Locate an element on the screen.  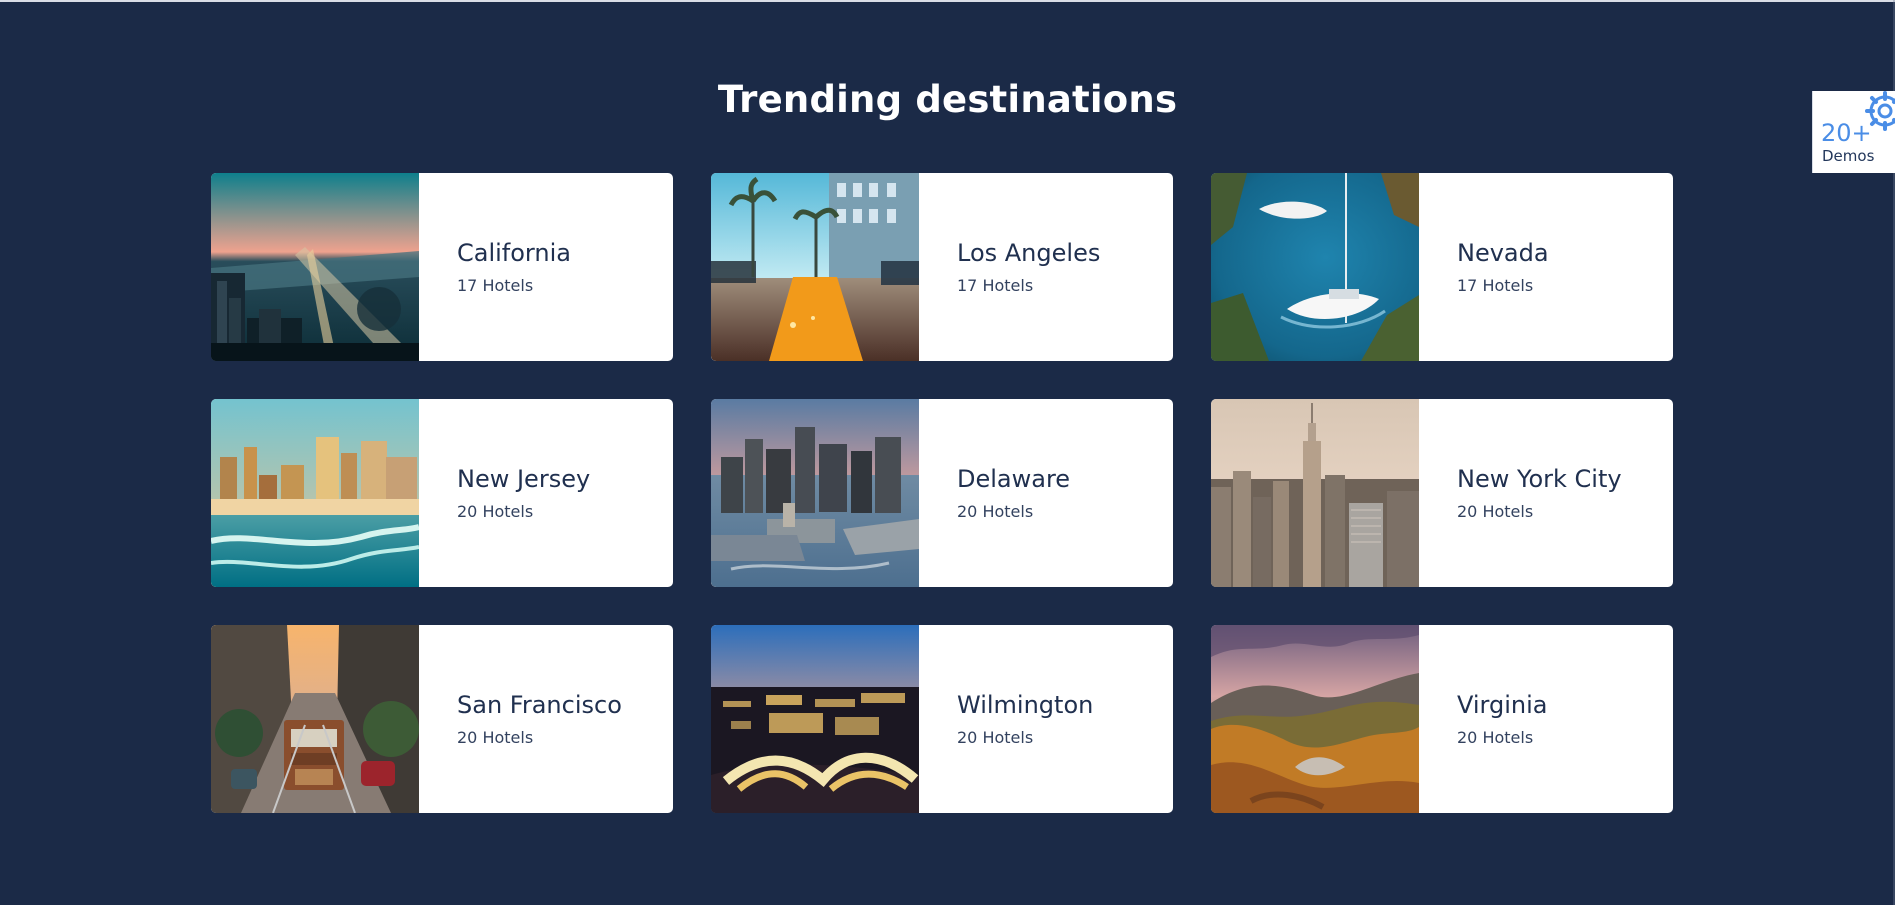
harbor-city-image is located at coordinates (815, 493).